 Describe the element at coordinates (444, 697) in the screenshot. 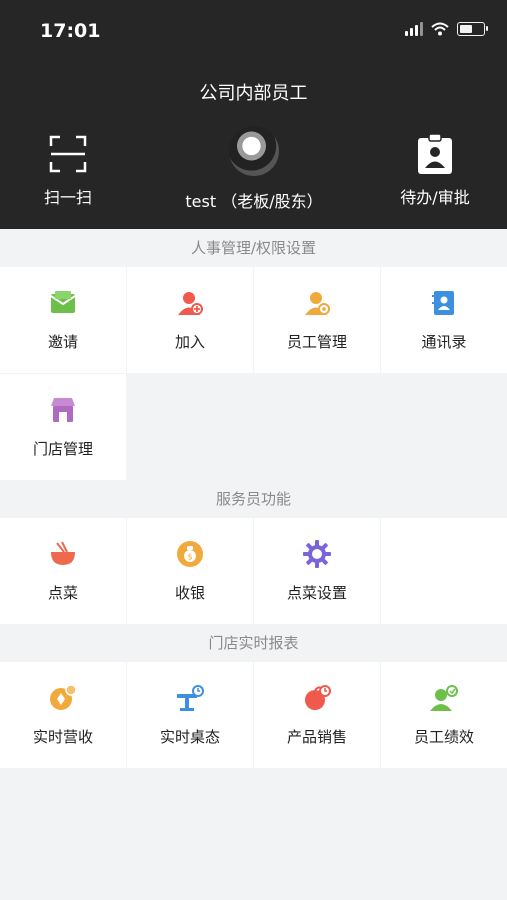

I see `performance-icon` at that location.